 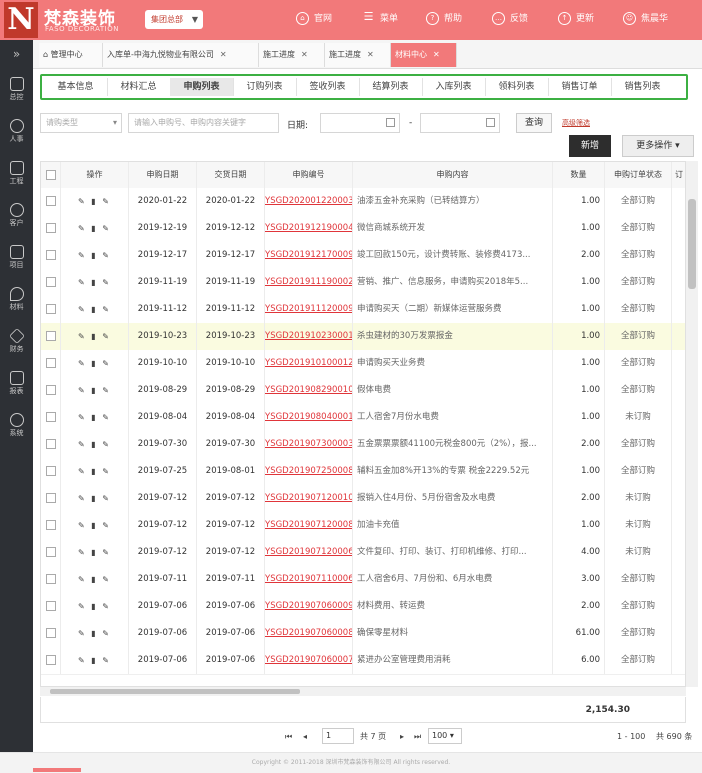 I want to click on query-button: 查询, so click(x=534, y=123).